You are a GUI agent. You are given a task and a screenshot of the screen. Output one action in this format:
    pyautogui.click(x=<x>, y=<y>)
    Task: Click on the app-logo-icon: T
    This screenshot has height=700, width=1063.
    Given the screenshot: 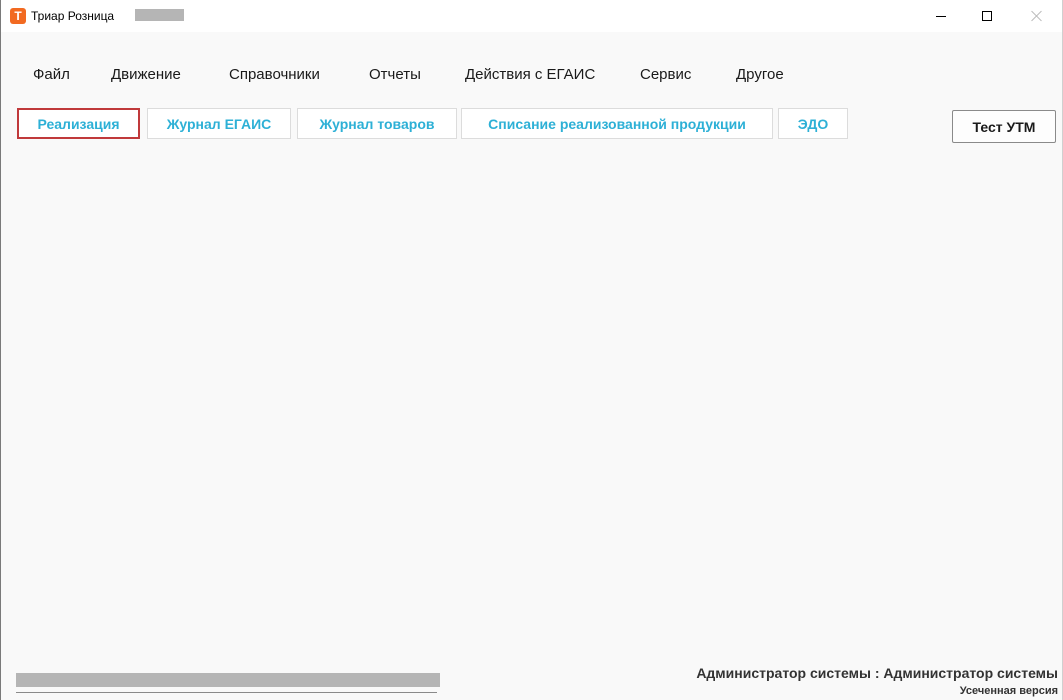 What is the action you would take?
    pyautogui.click(x=18, y=16)
    